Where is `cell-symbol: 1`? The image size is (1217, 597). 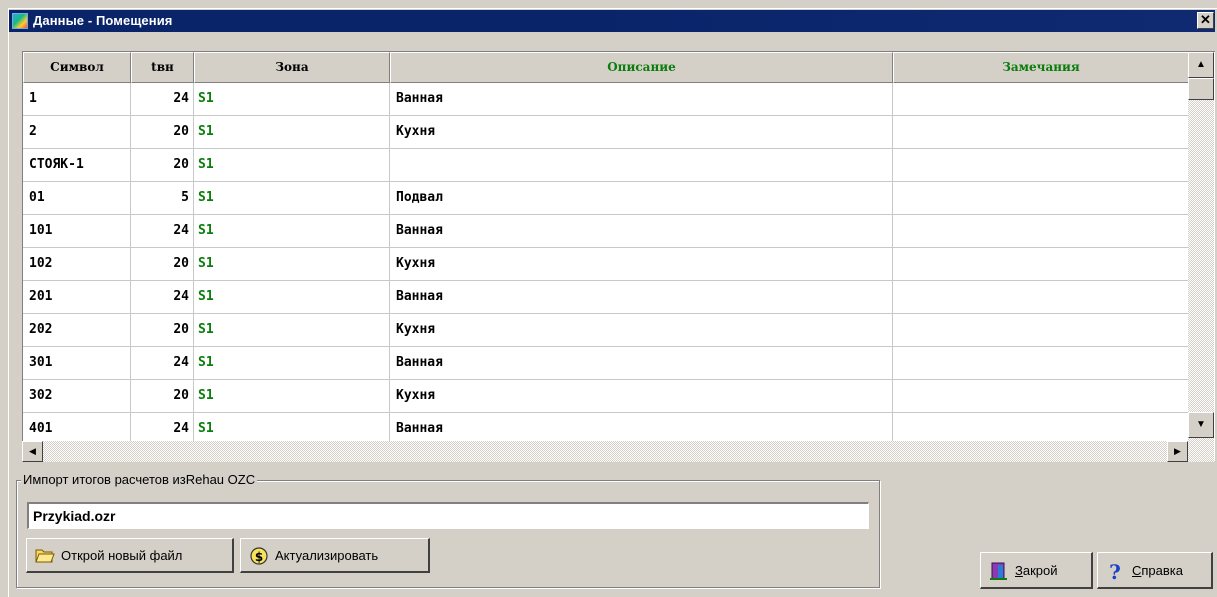 cell-symbol: 1 is located at coordinates (77, 99).